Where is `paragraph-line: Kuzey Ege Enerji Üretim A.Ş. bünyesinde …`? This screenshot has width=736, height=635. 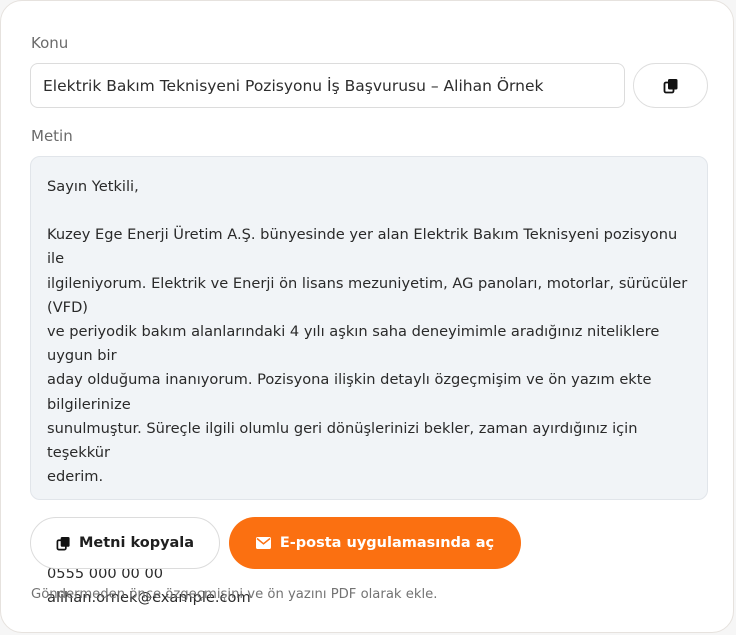 paragraph-line: Kuzey Ege Enerji Üretim A.Ş. bünyesinde … is located at coordinates (362, 247).